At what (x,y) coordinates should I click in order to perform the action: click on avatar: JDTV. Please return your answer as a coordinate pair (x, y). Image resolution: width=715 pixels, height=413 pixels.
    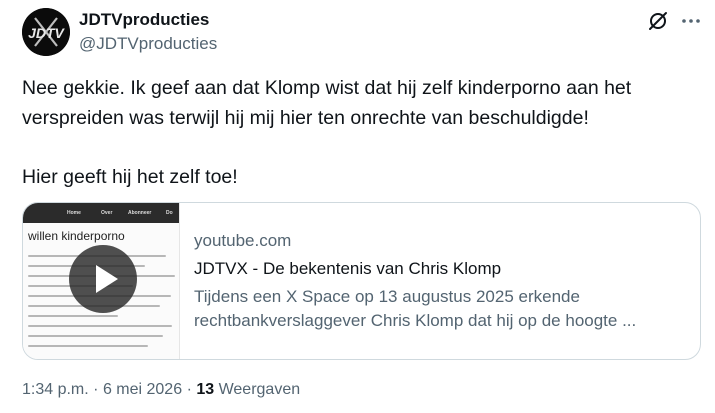
    Looking at the image, I should click on (46, 32).